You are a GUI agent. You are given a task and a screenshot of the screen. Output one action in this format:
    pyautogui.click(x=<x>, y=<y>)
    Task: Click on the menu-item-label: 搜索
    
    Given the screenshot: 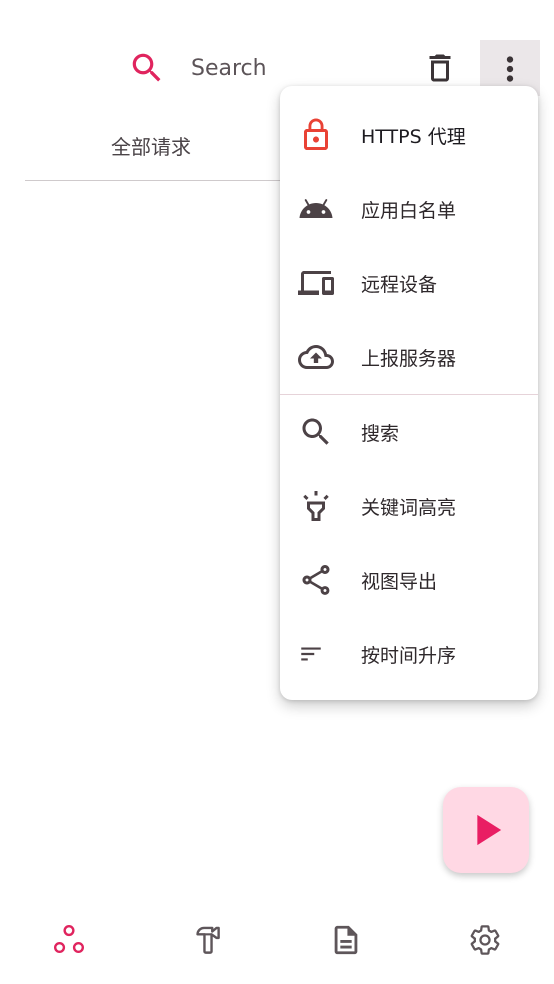 What is the action you would take?
    pyautogui.click(x=380, y=433)
    